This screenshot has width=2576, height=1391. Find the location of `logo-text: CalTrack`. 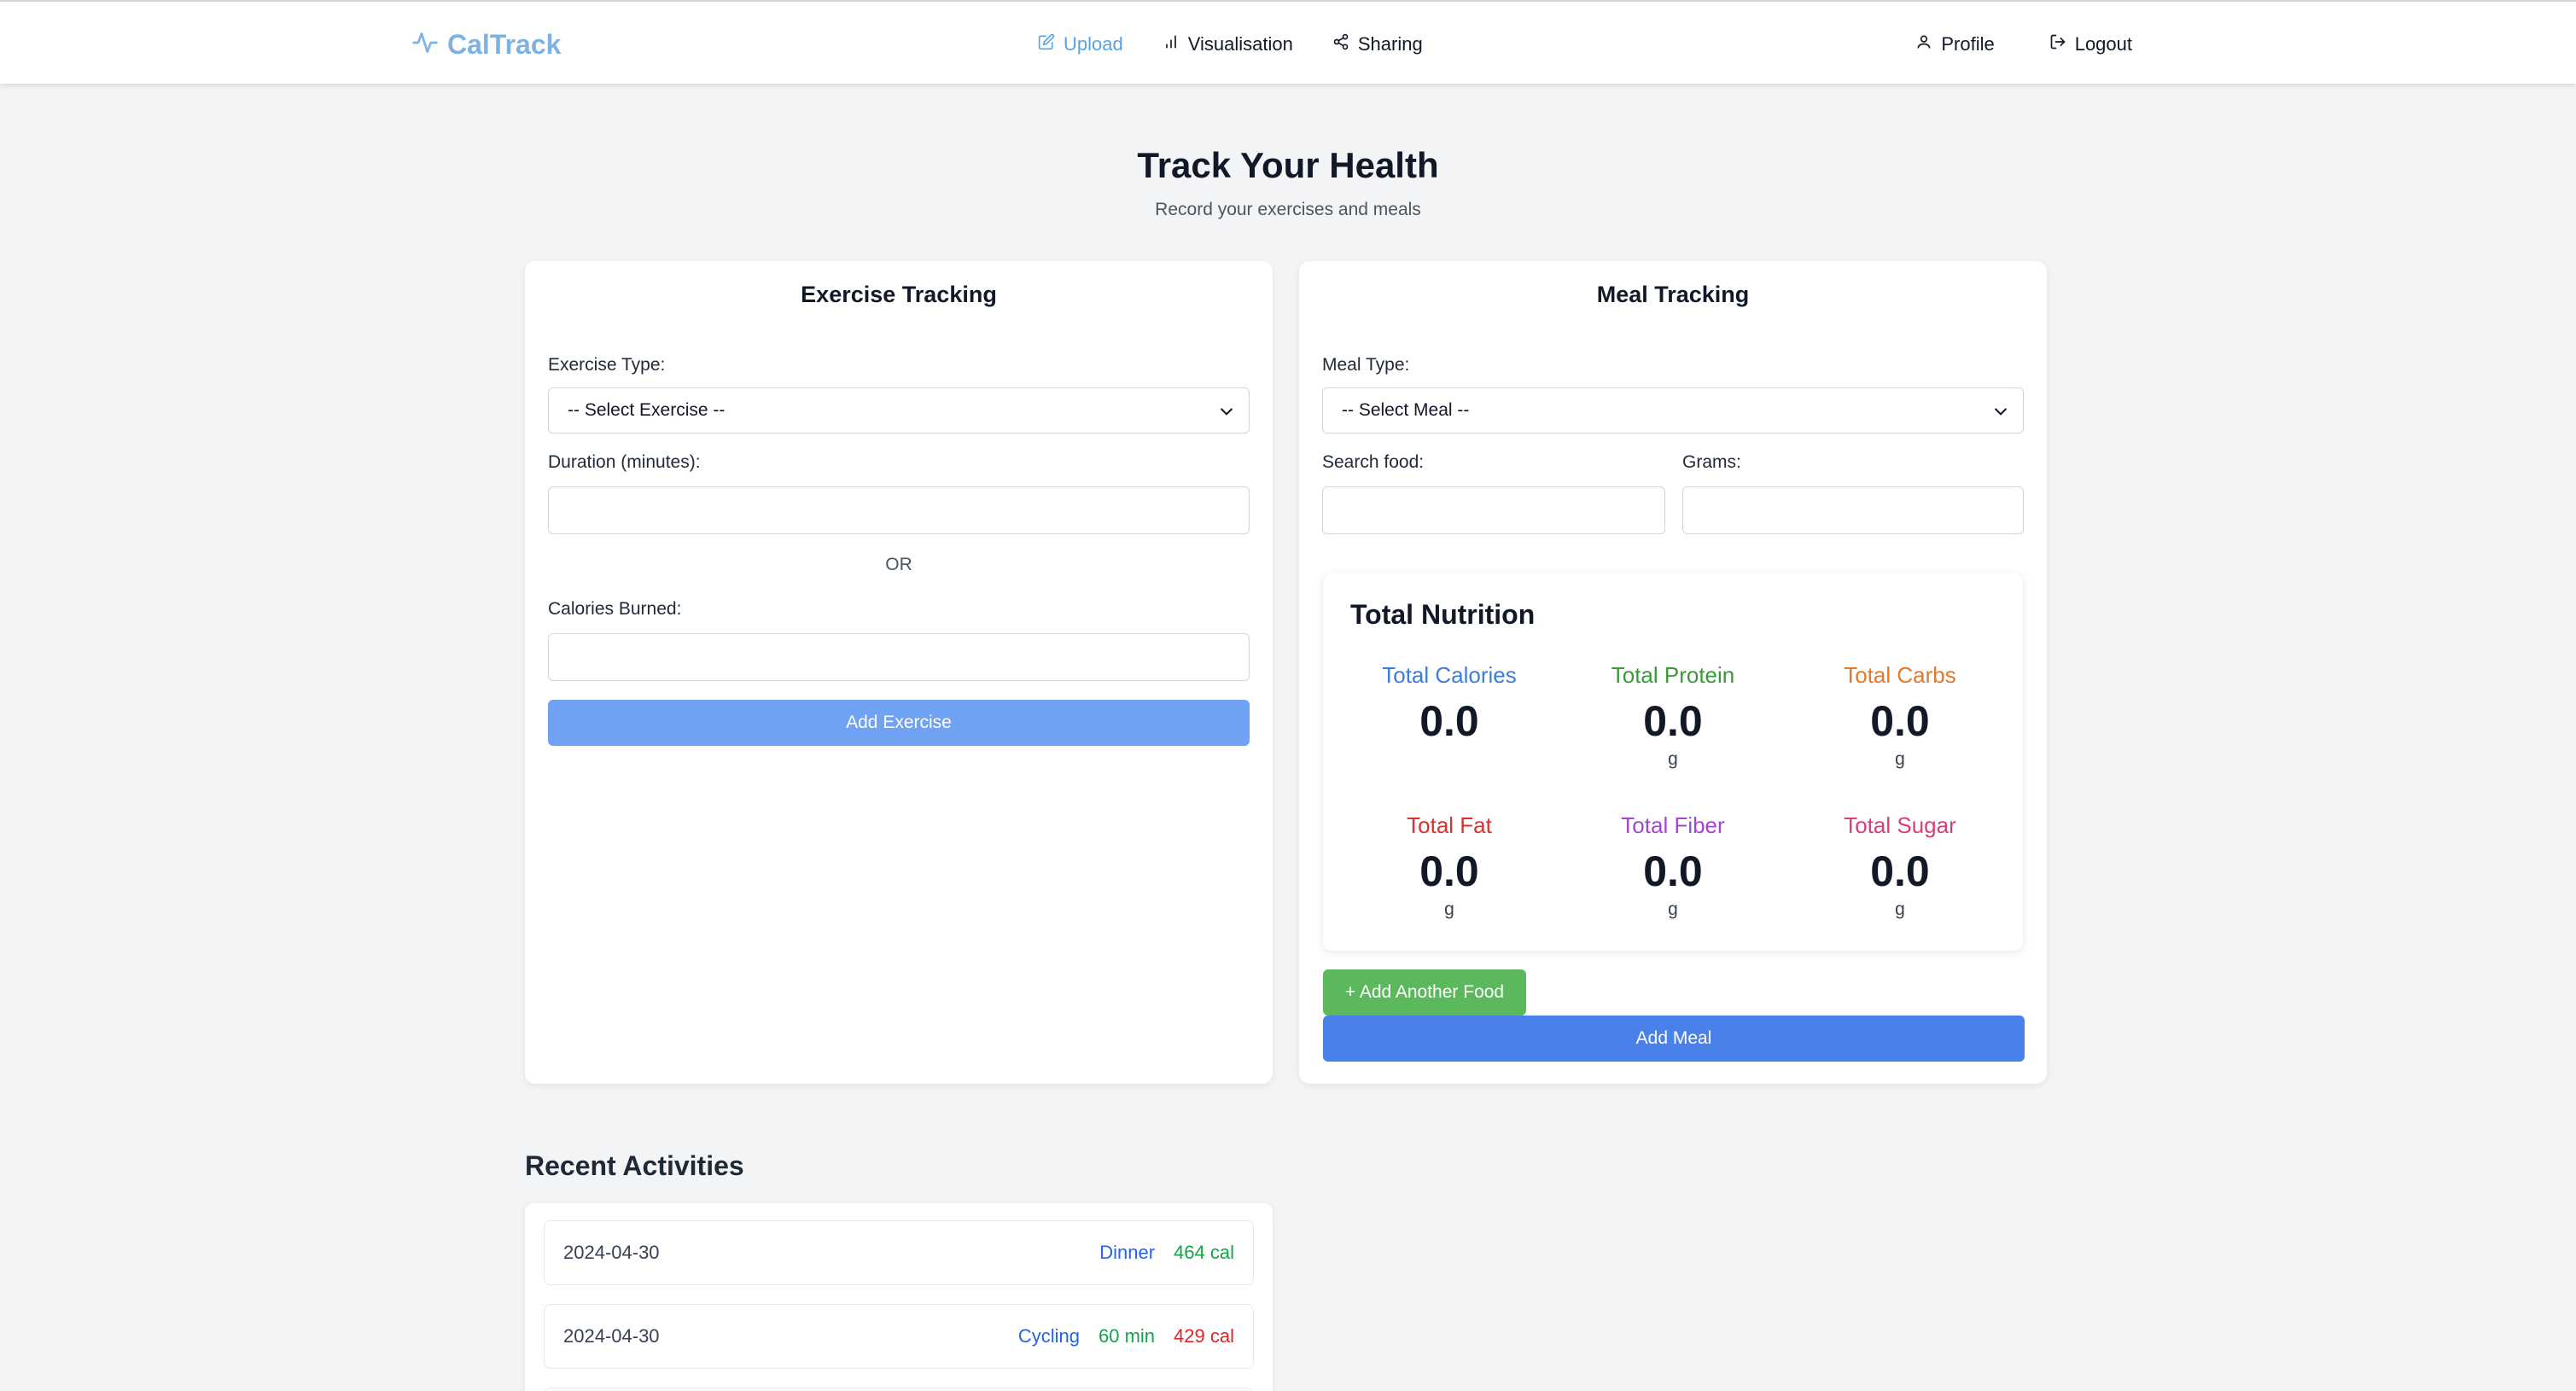

logo-text: CalTrack is located at coordinates (504, 44).